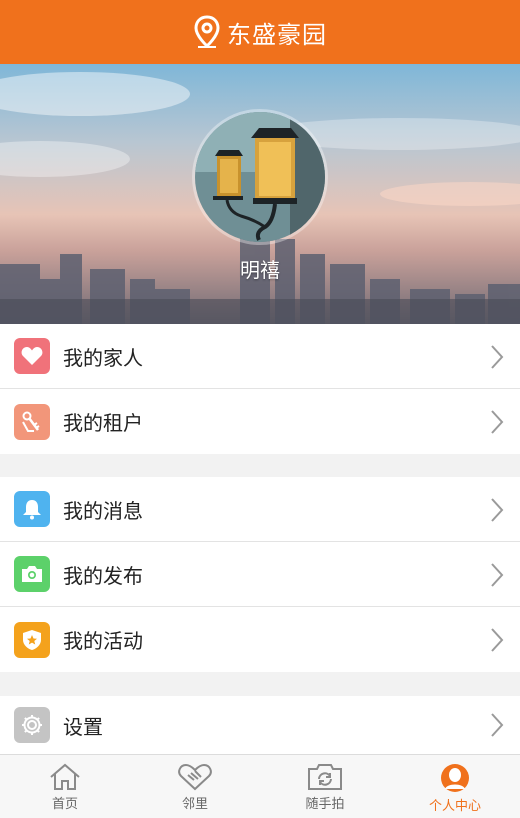 The image size is (520, 818). What do you see at coordinates (32, 421) in the screenshot?
I see `key-tag-icon` at bounding box center [32, 421].